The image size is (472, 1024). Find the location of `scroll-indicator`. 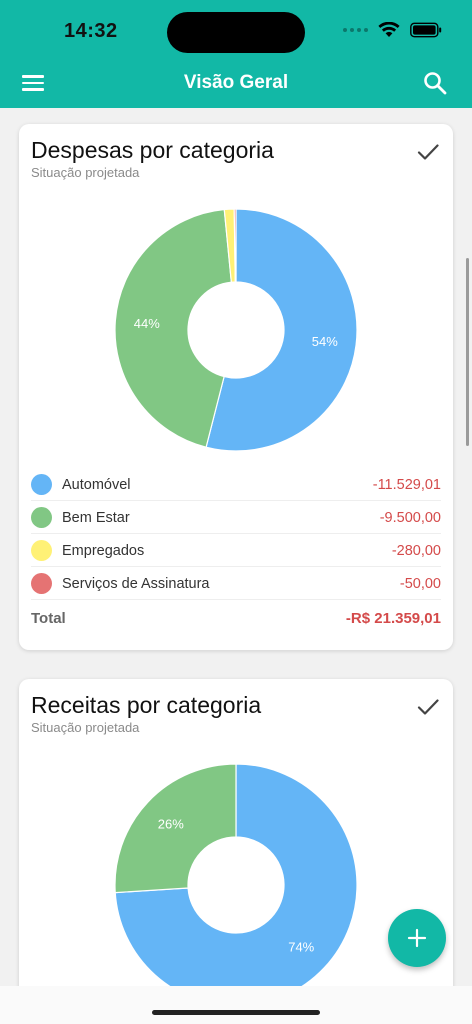

scroll-indicator is located at coordinates (467, 352).